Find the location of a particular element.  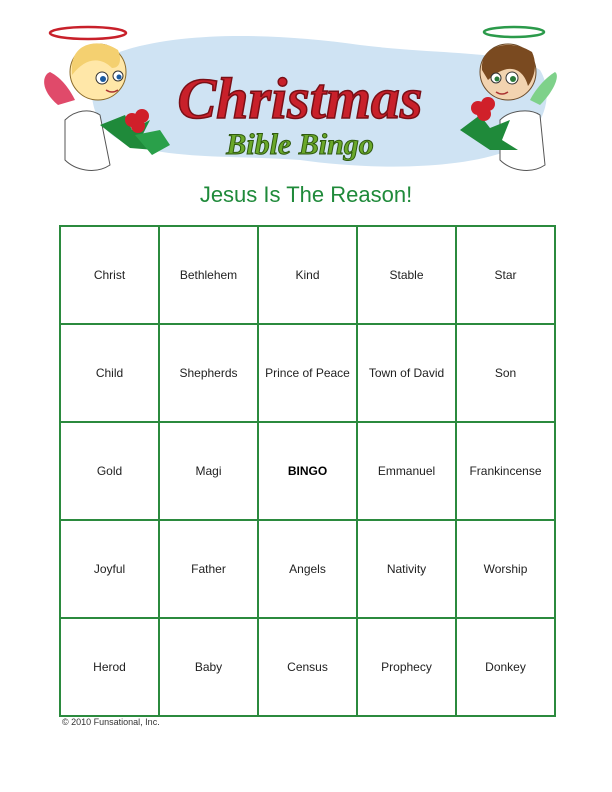

logo-subtitle: Bible Bingo is located at coordinates (299, 144).